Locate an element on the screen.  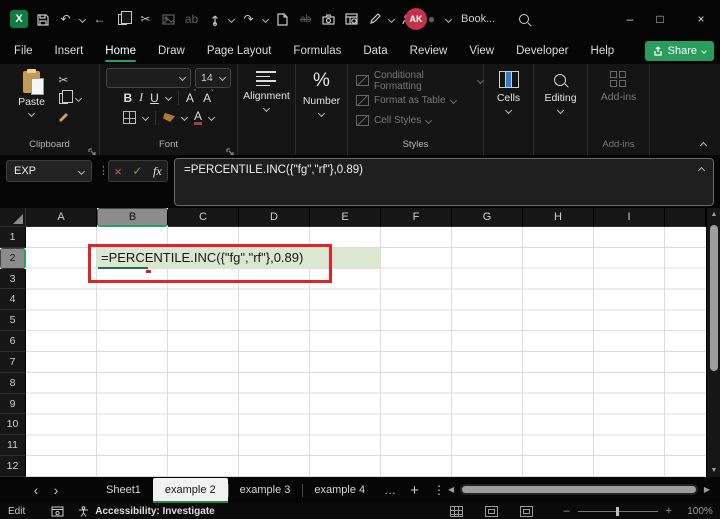
tab-developer: Developer is located at coordinates (542, 51).